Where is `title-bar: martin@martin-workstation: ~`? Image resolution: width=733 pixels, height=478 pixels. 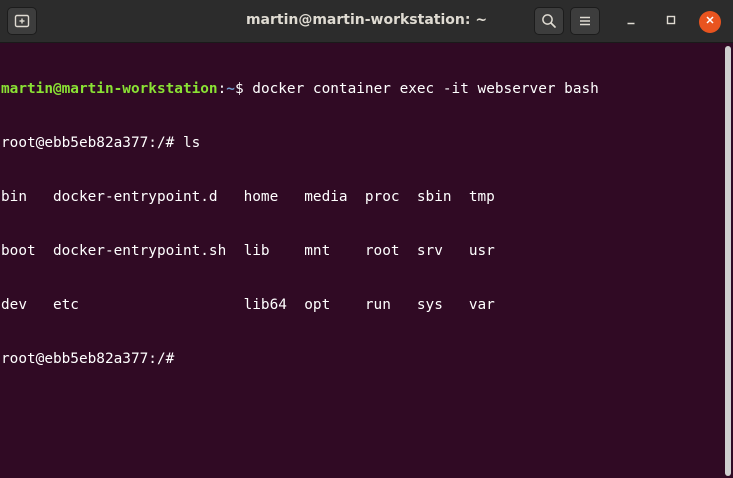 title-bar: martin@martin-workstation: ~ is located at coordinates (366, 21).